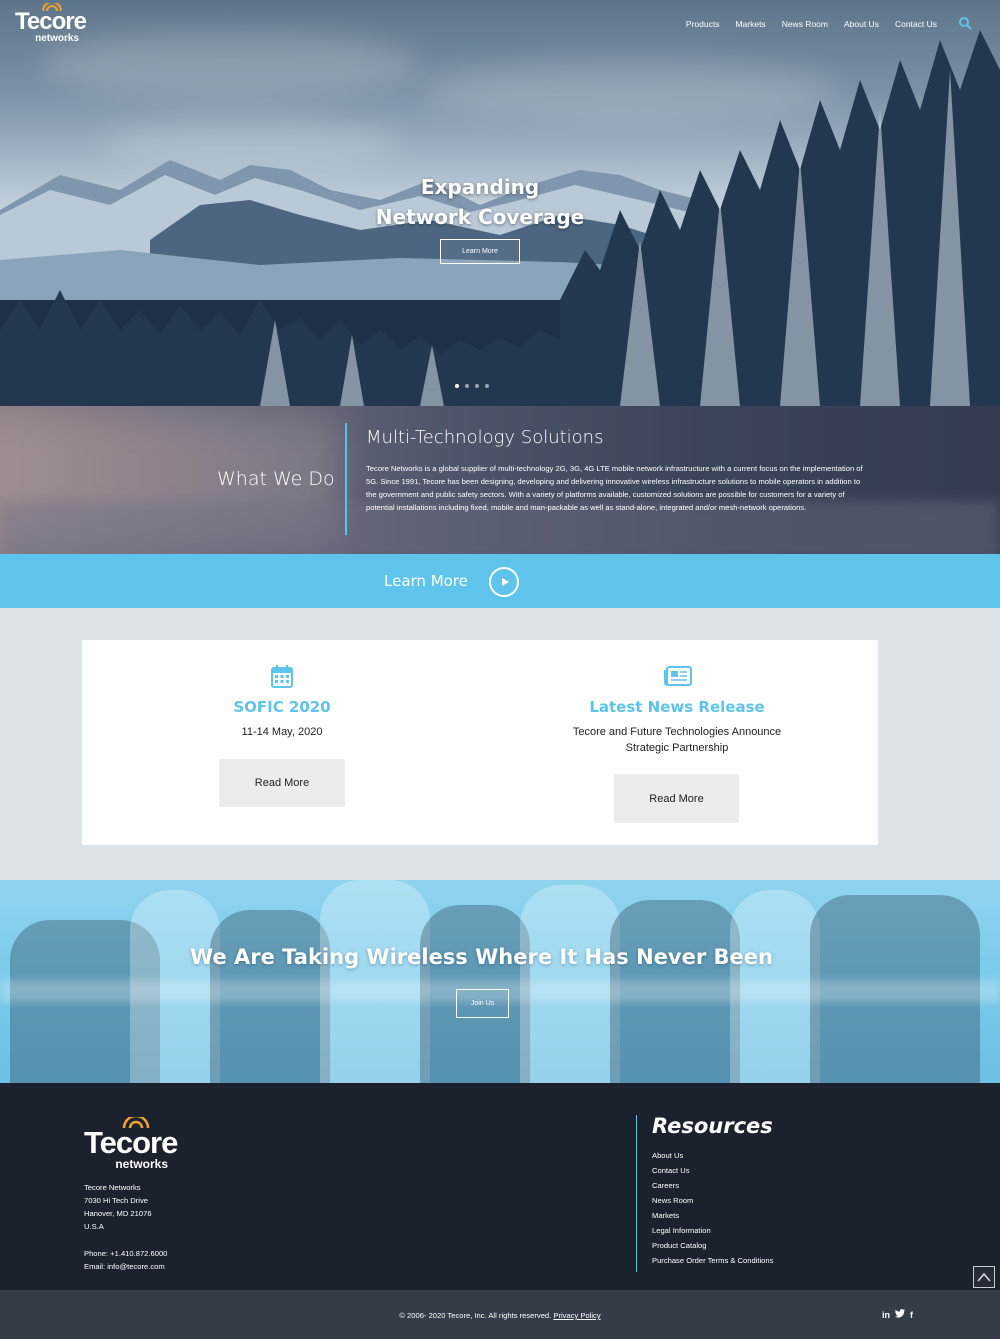 Image resolution: width=1000 pixels, height=1339 pixels. Describe the element at coordinates (118, 1213) in the screenshot. I see `address-city: Hanover, MD 21076` at that location.